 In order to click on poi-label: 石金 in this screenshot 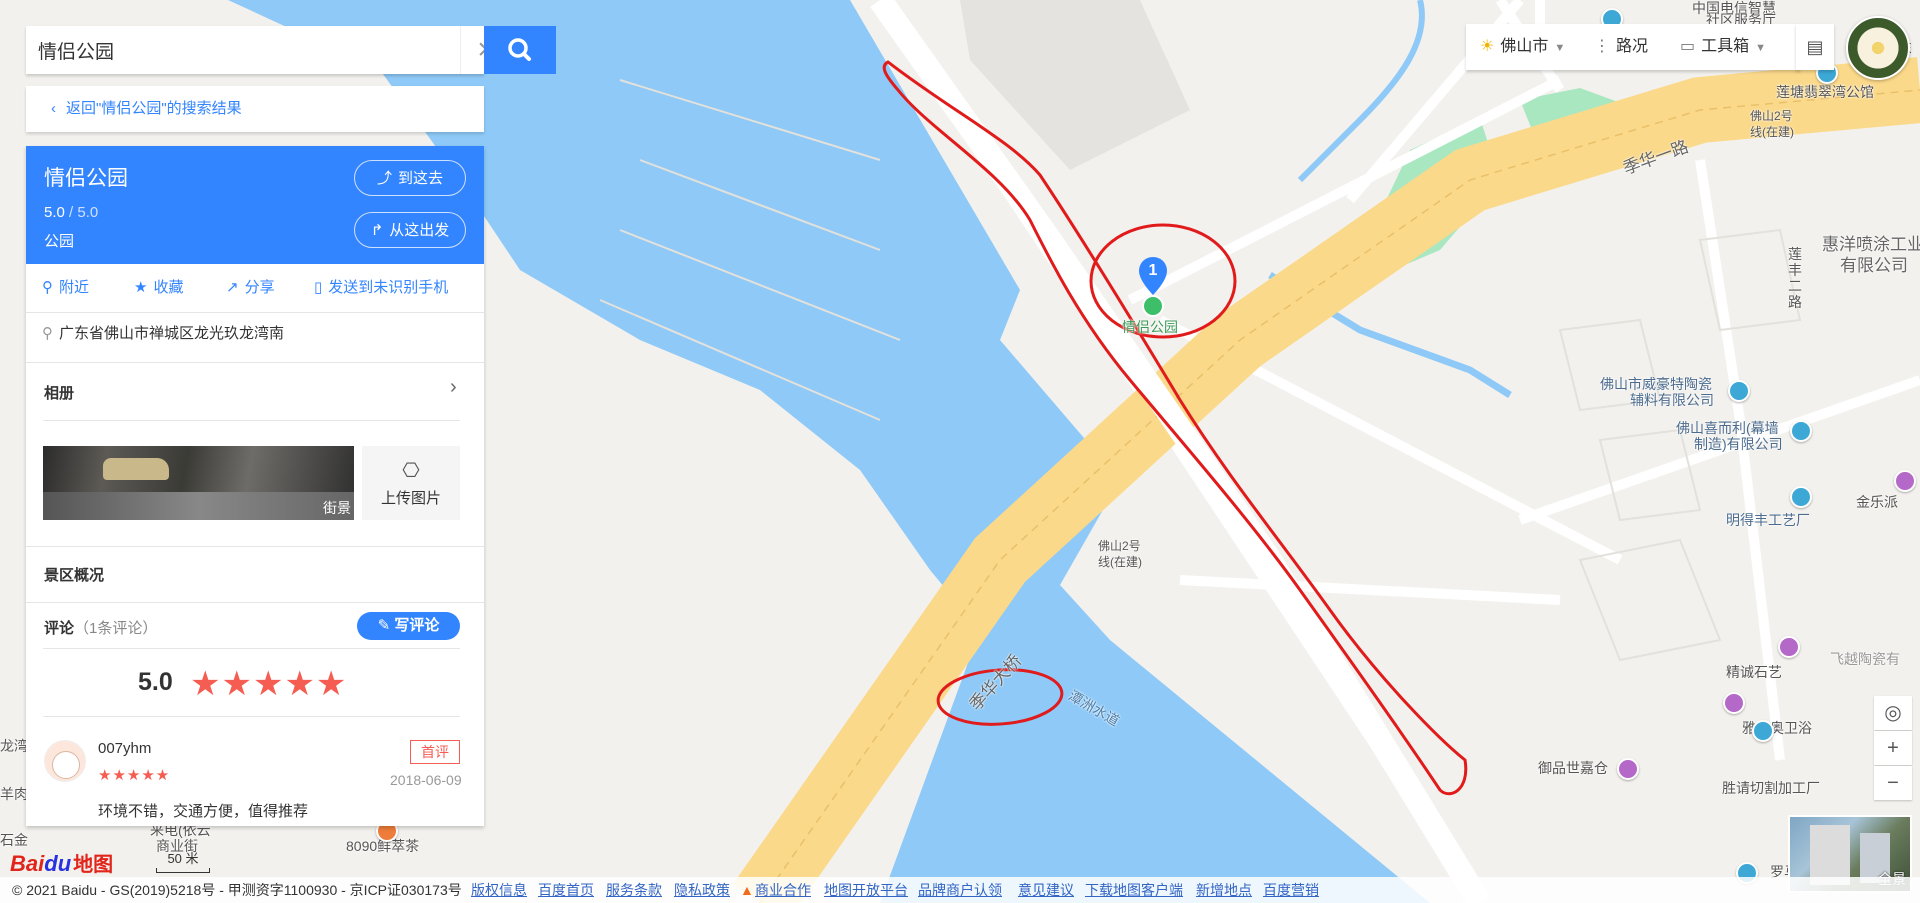, I will do `click(14, 840)`.